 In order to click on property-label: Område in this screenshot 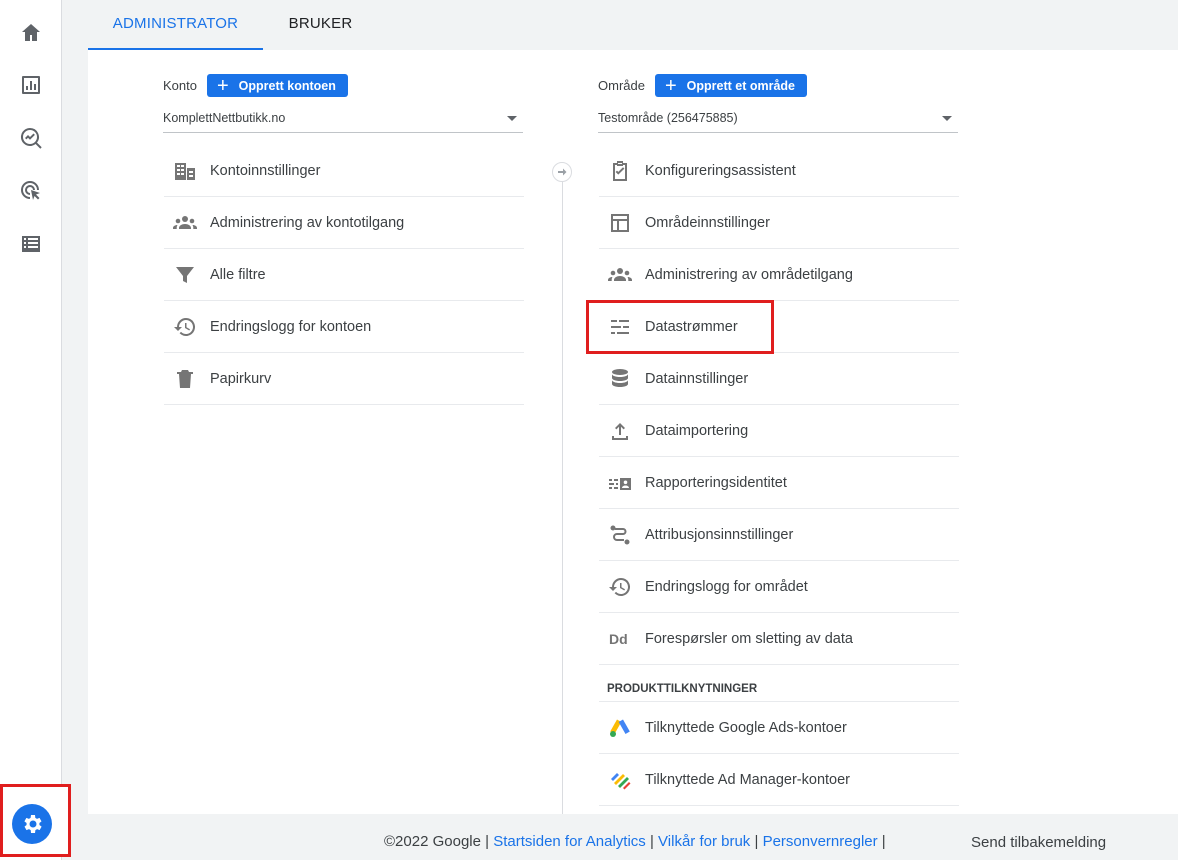, I will do `click(621, 85)`.